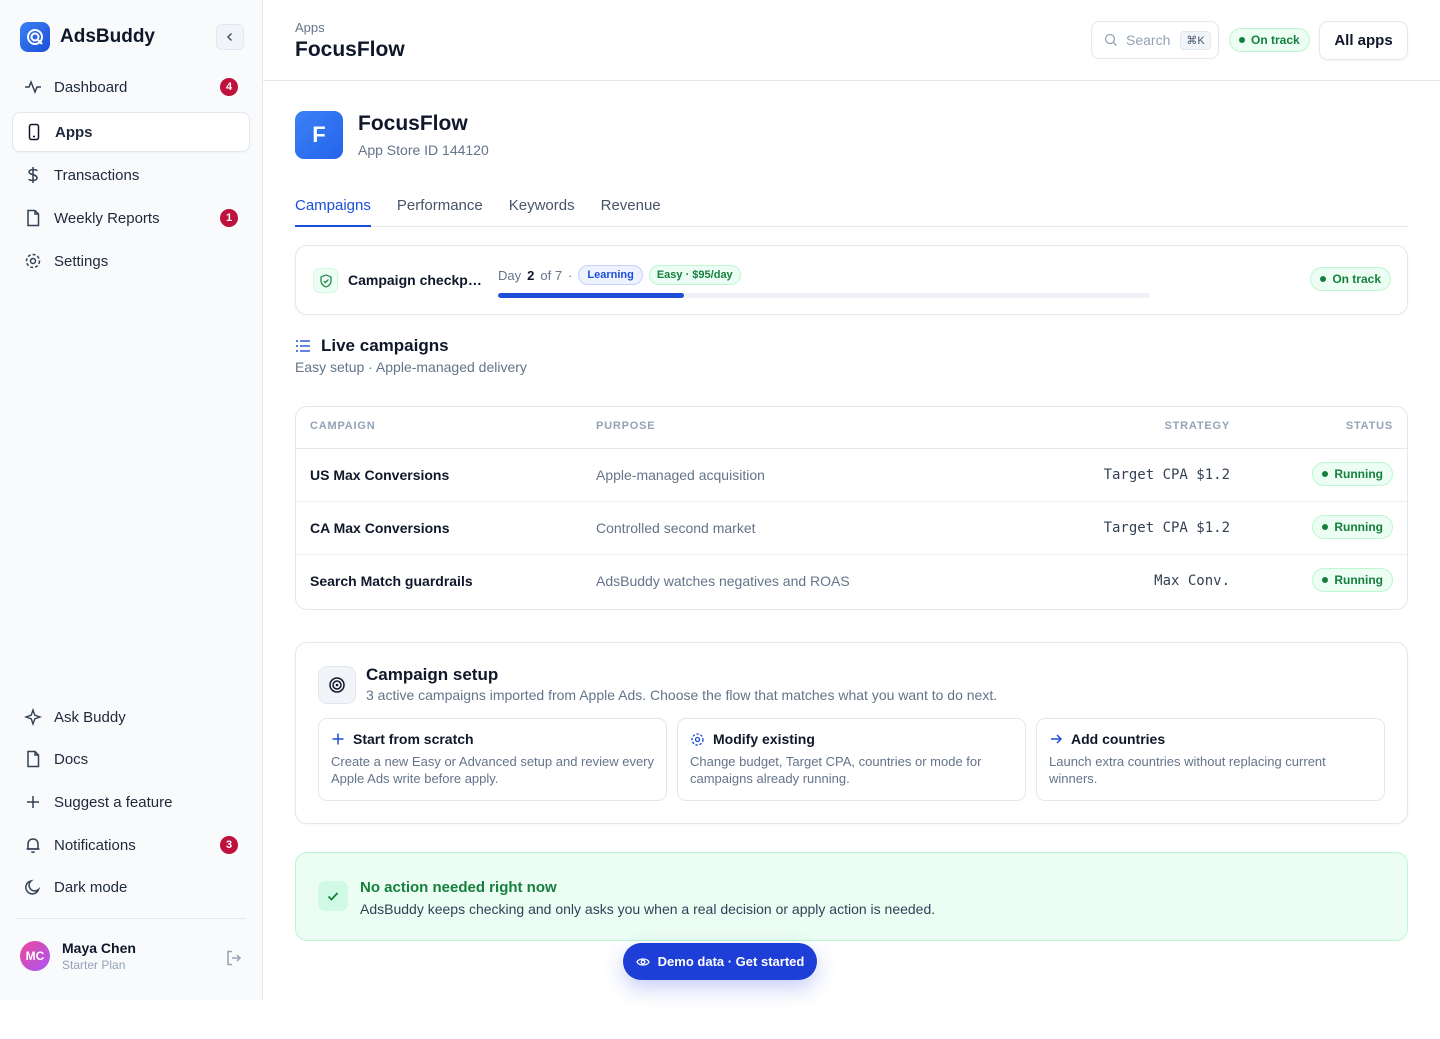 Image resolution: width=1440 pixels, height=1039 pixels. Describe the element at coordinates (625, 426) in the screenshot. I see `column-header-purpose: PURPOSE` at that location.